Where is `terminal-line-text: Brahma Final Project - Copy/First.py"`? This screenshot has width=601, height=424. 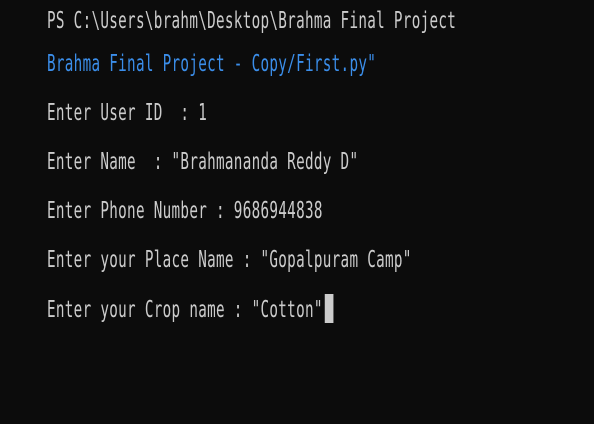 terminal-line-text: Brahma Final Project - Copy/First.py" is located at coordinates (212, 64).